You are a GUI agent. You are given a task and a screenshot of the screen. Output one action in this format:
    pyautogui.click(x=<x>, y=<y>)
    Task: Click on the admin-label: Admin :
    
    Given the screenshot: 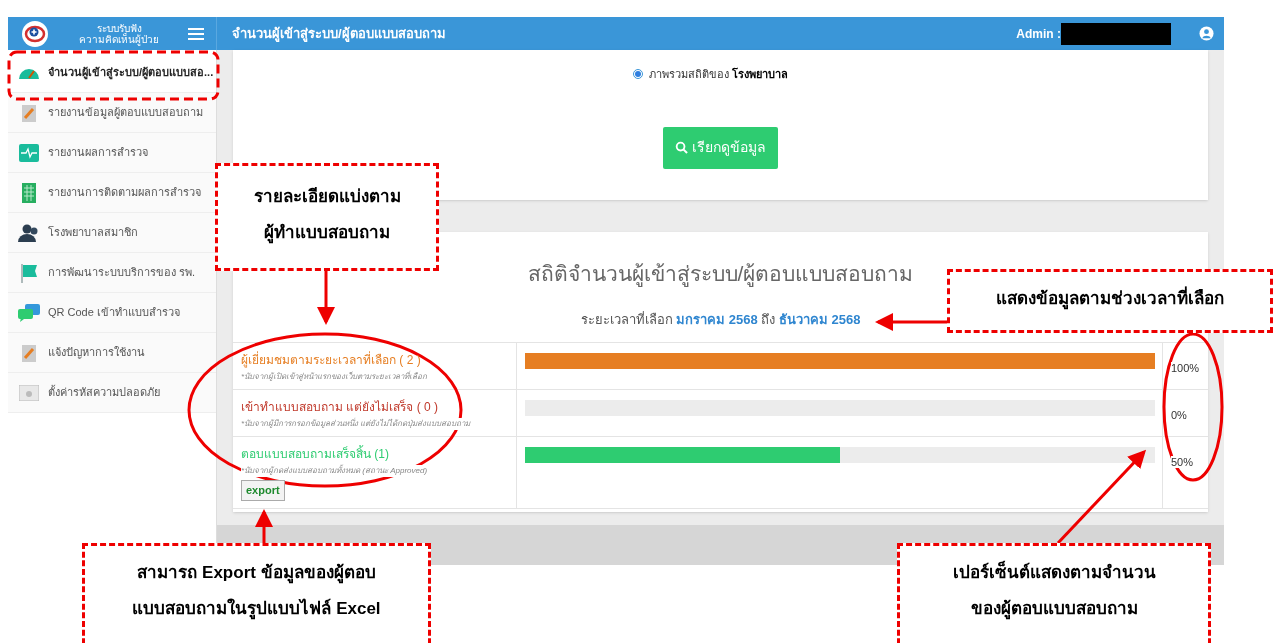 What is the action you would take?
    pyautogui.click(x=1038, y=34)
    